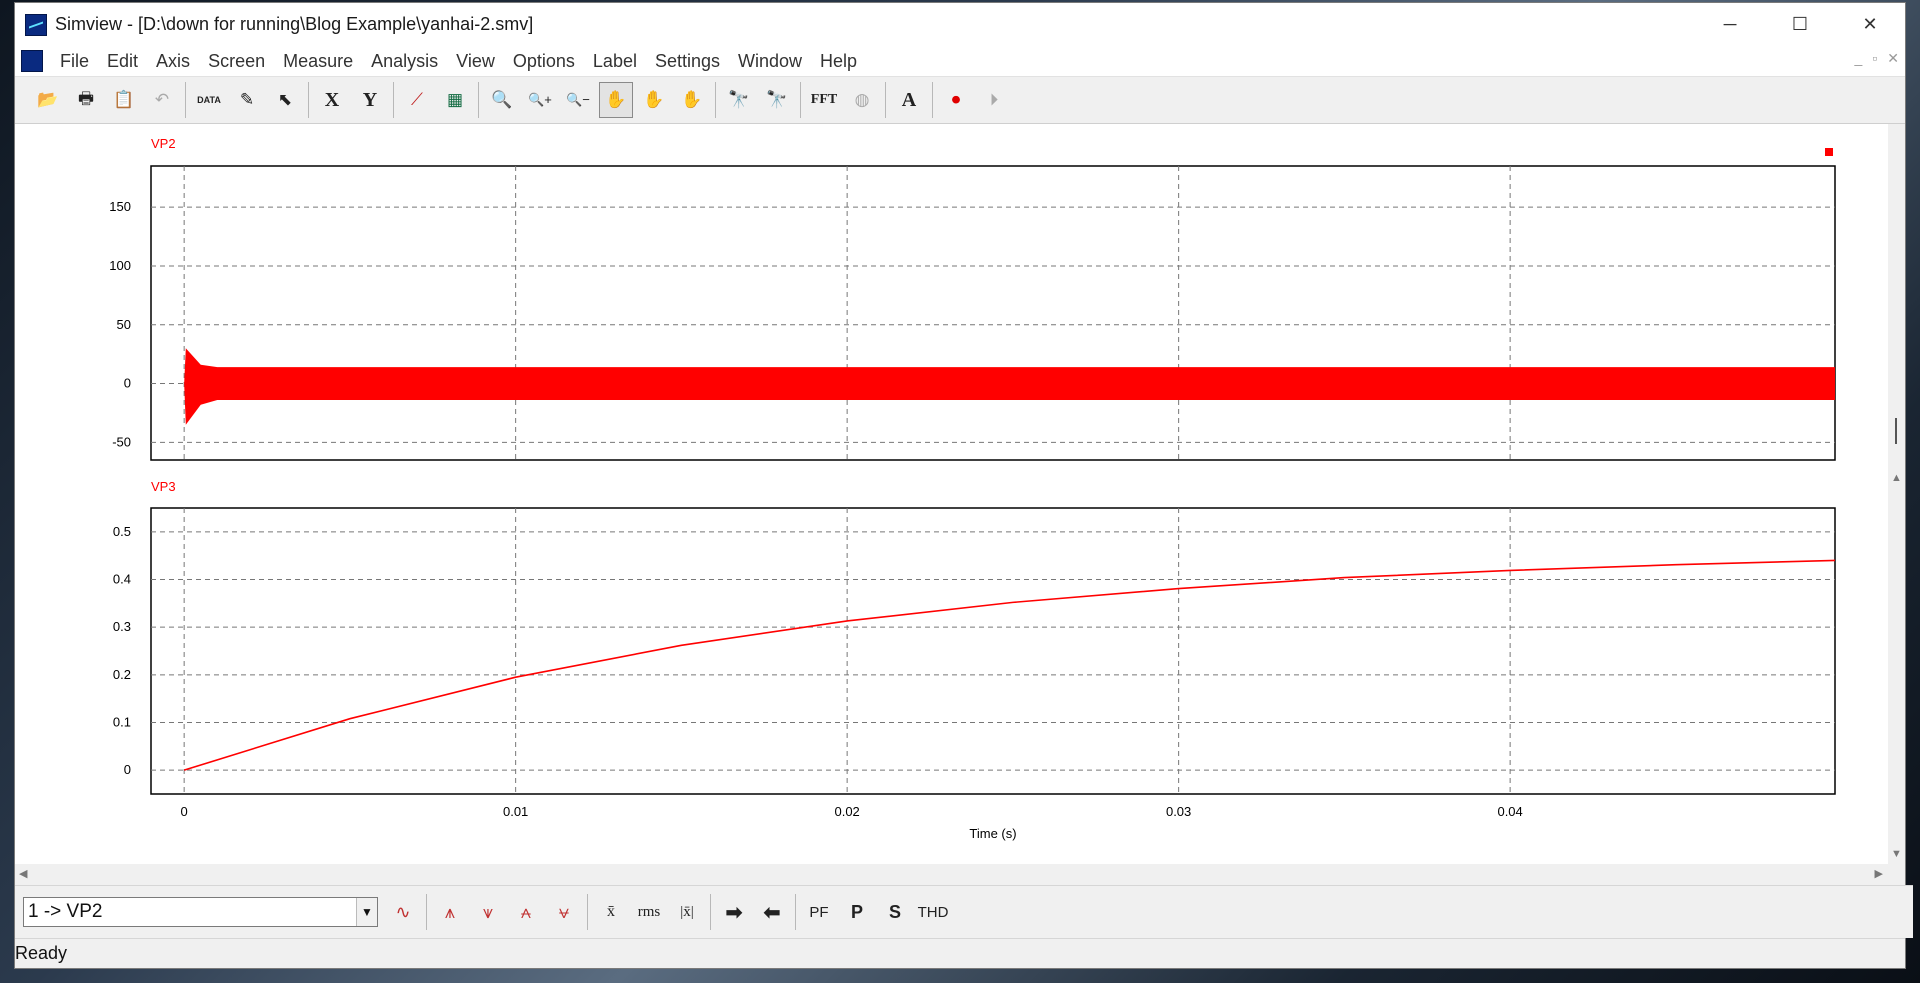 The width and height of the screenshot is (1920, 983). I want to click on y-tick-label: 0.3, so click(122, 626).